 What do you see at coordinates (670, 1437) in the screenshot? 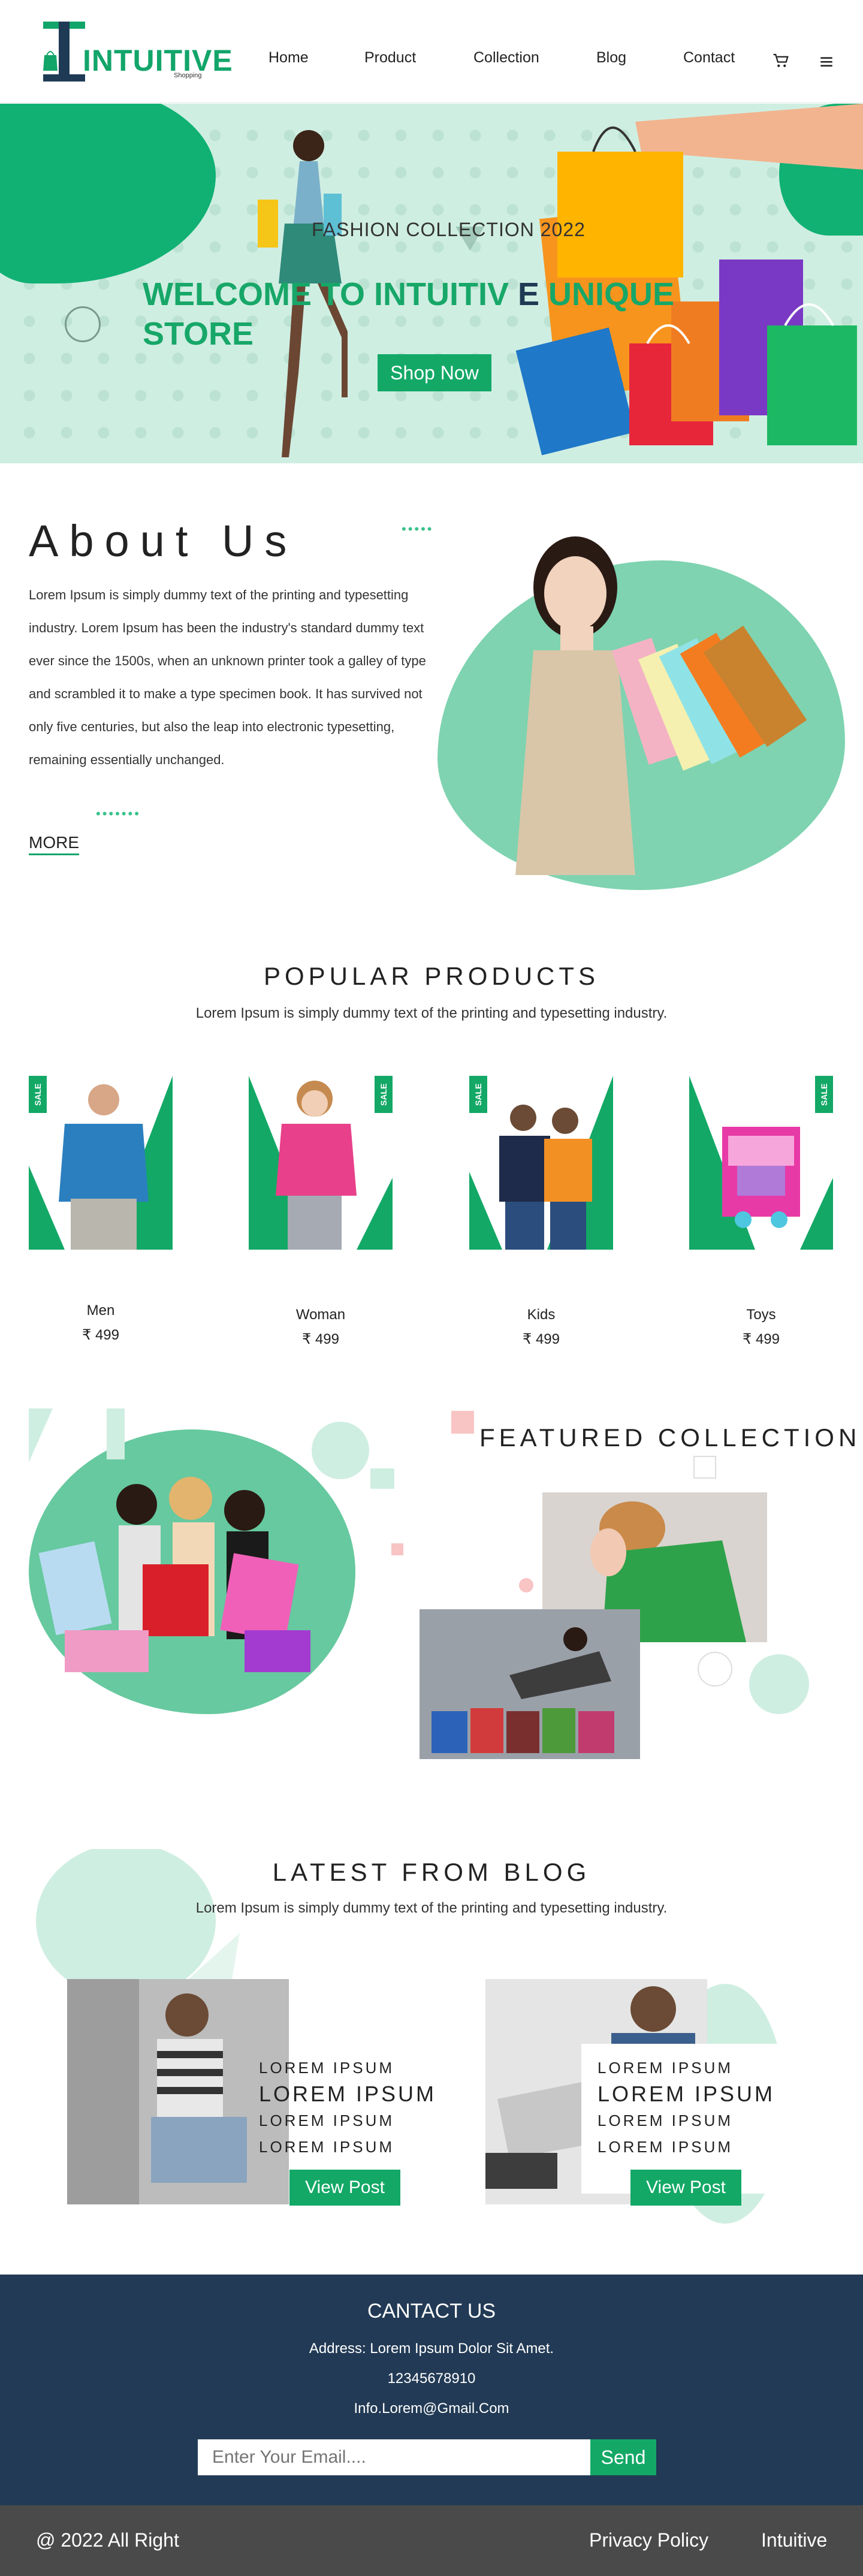
I see `featured-title: FEATURED COLLECTION` at bounding box center [670, 1437].